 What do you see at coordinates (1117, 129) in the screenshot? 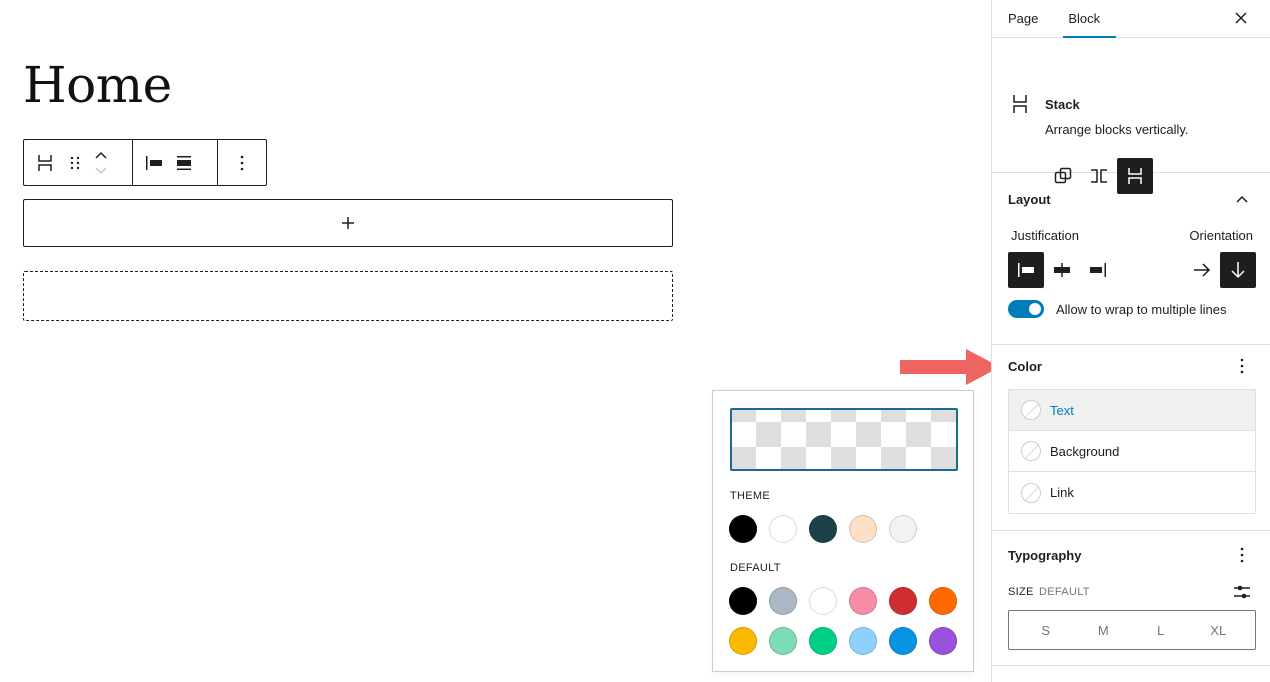
I see `block-description: Arrange blocks vertically.` at bounding box center [1117, 129].